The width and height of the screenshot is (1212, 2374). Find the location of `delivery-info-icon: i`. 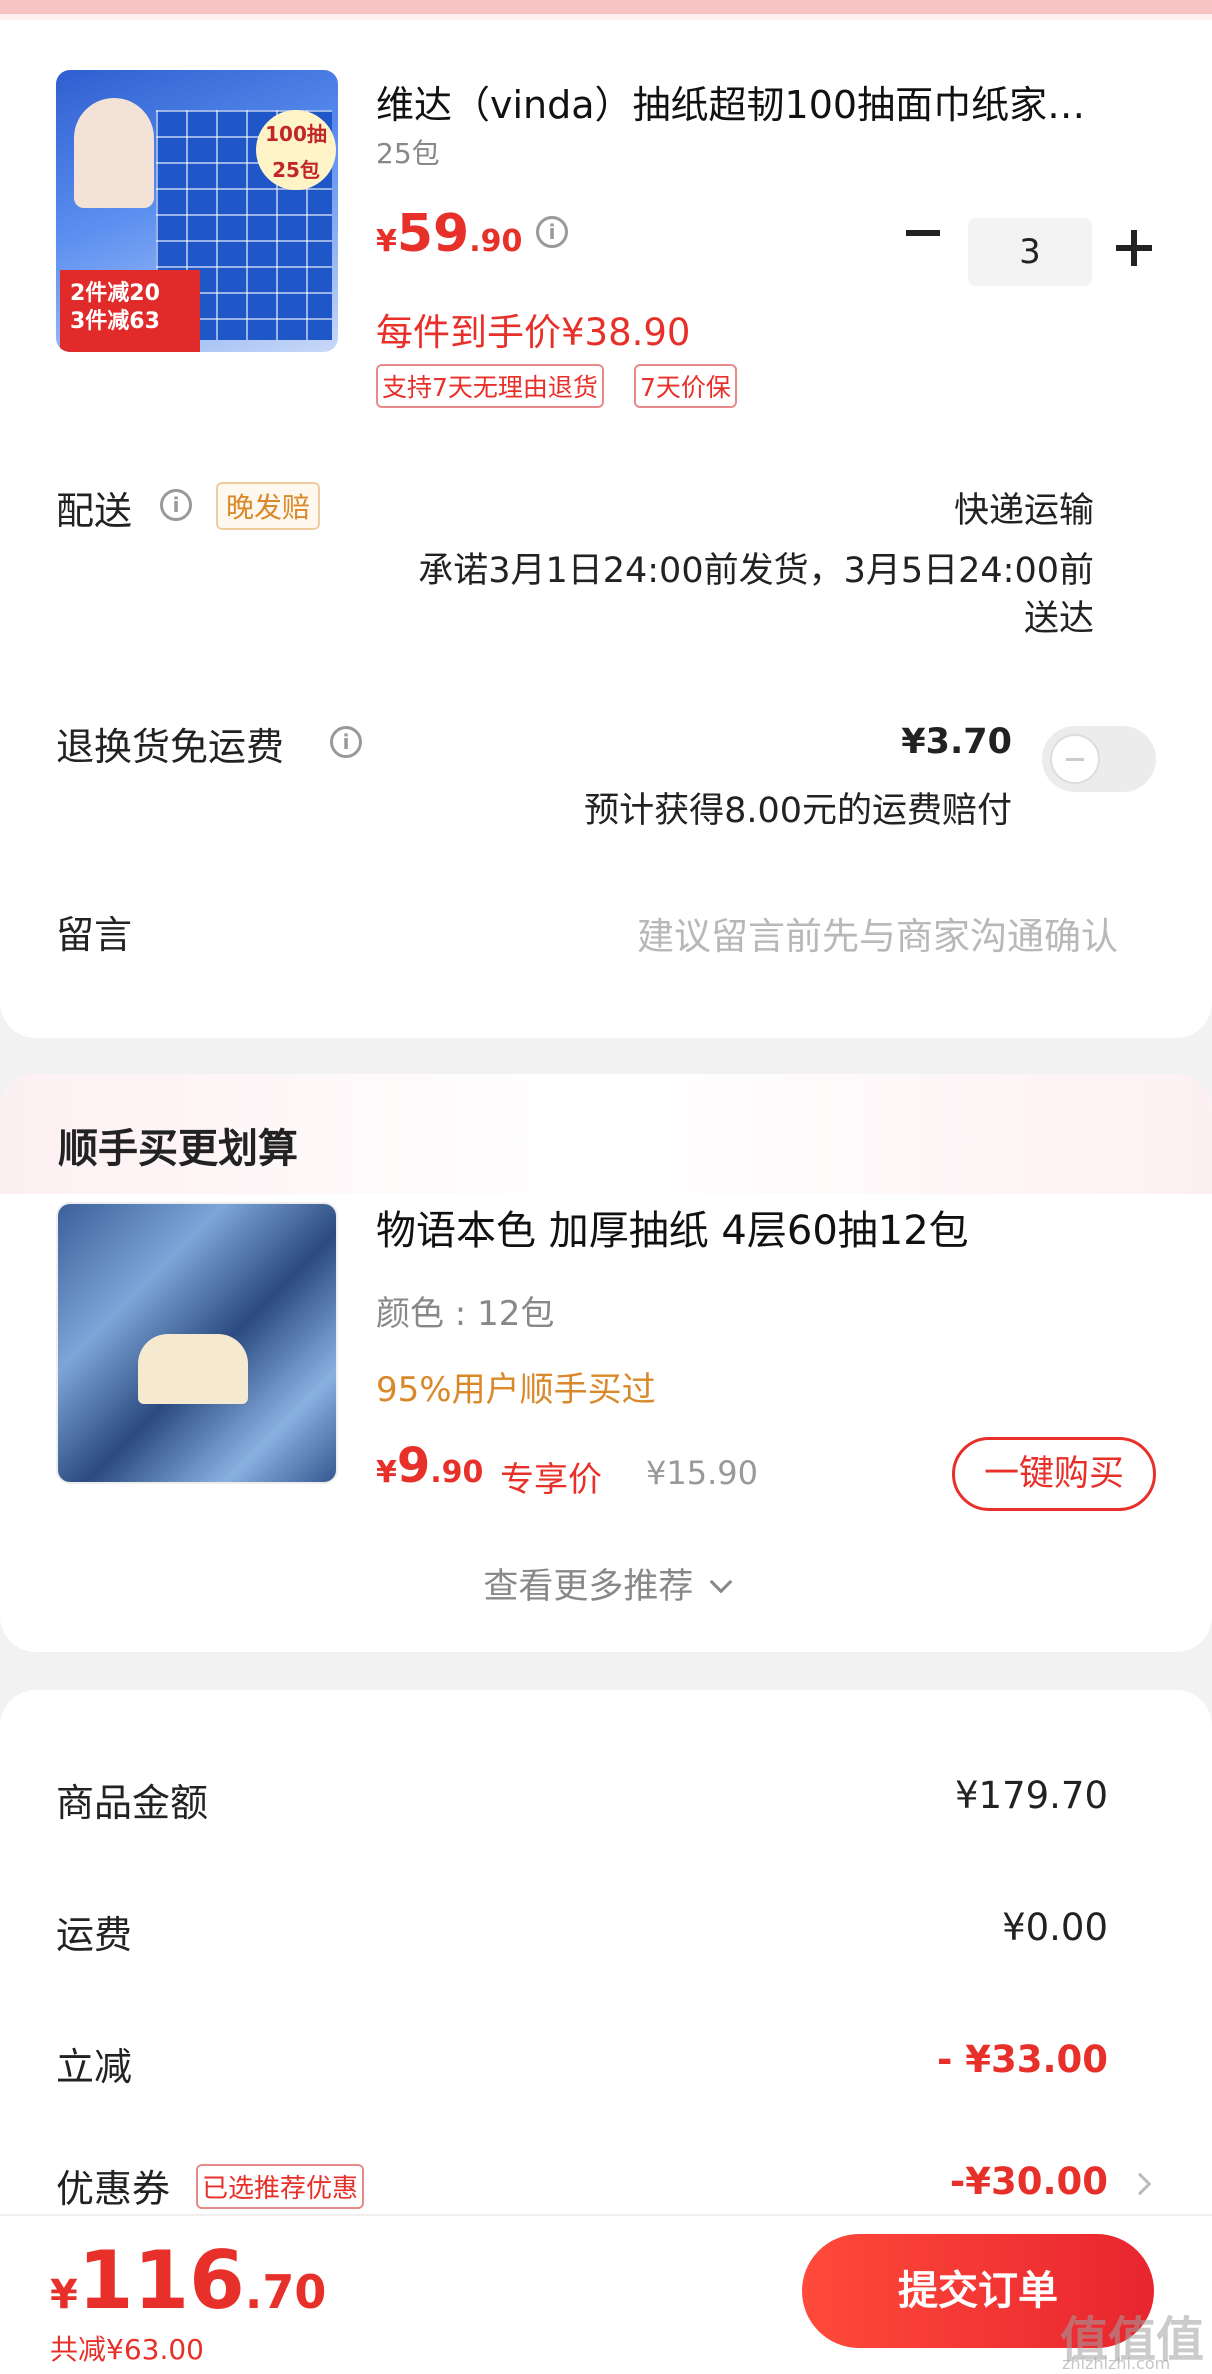

delivery-info-icon: i is located at coordinates (176, 505).